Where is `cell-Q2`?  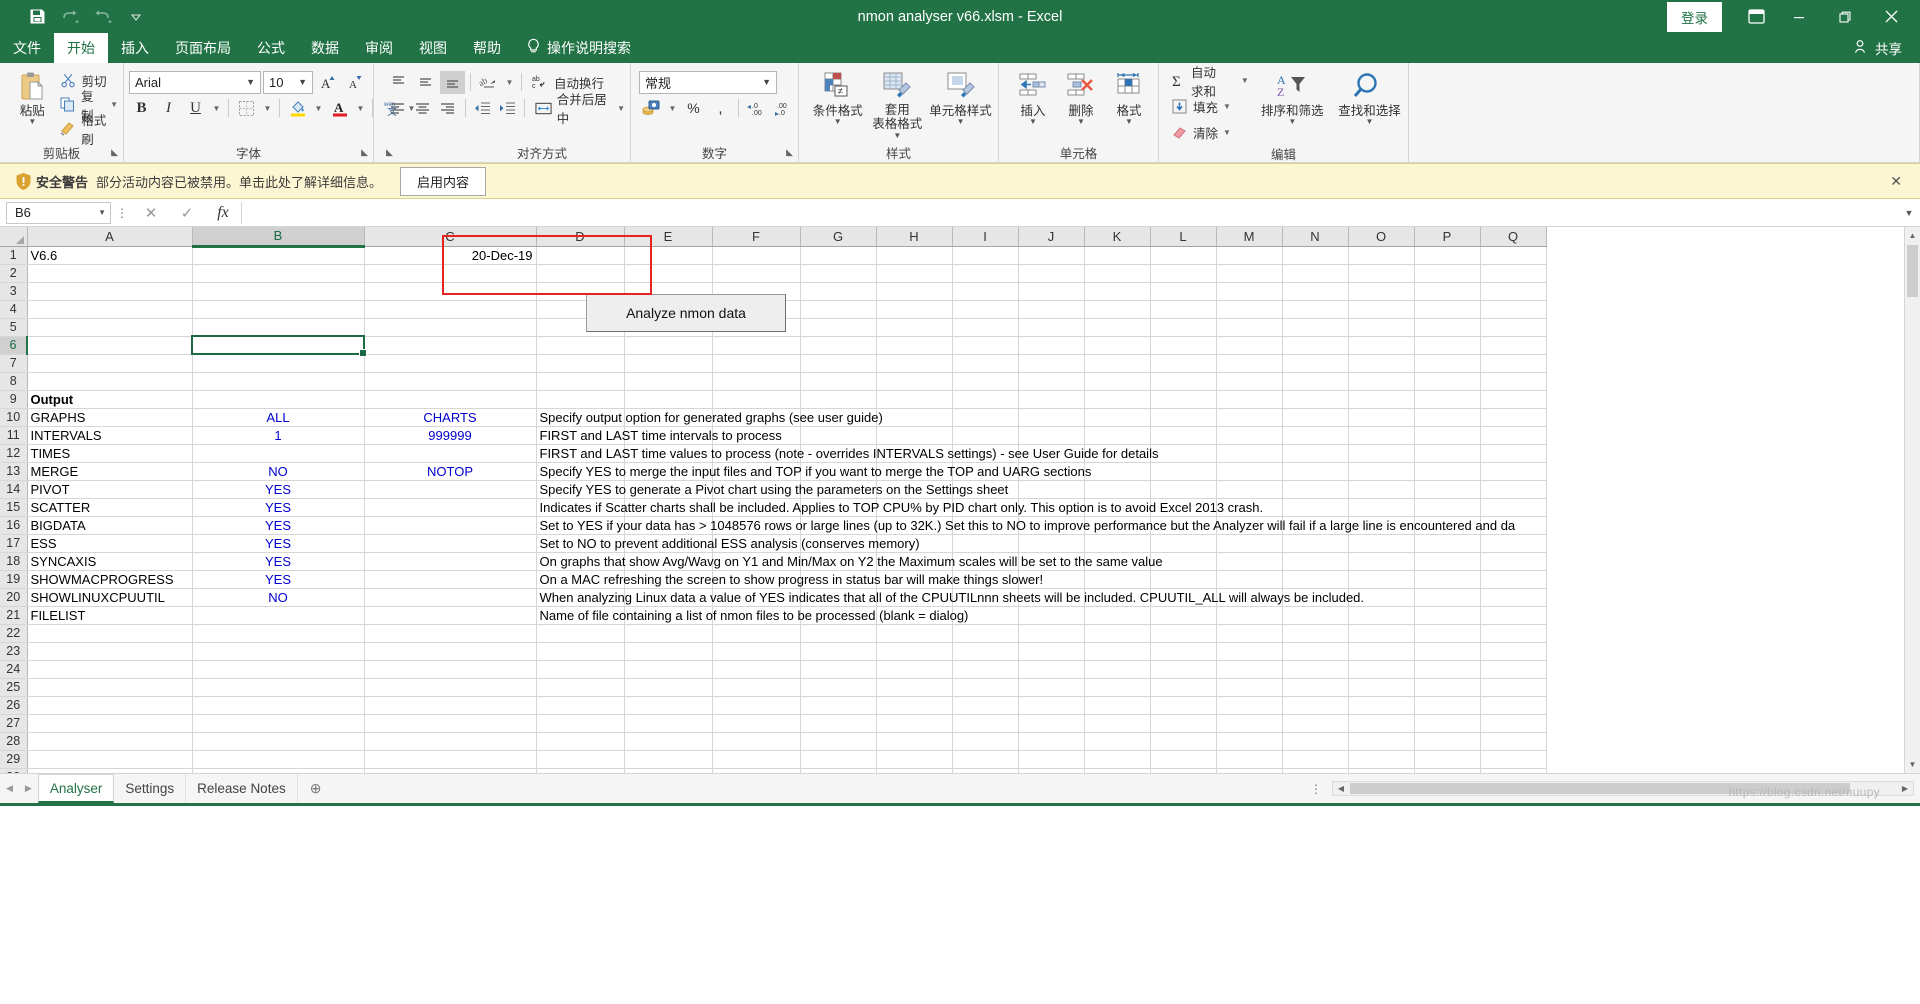 cell-Q2 is located at coordinates (1513, 273).